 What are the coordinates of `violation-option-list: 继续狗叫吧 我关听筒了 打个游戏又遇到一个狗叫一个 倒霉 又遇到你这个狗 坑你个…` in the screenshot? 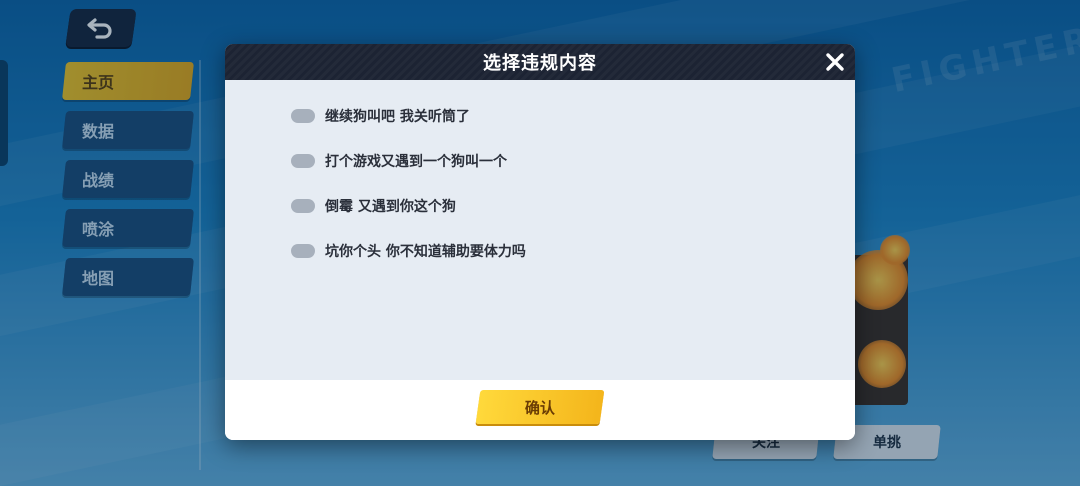 It's located at (408, 196).